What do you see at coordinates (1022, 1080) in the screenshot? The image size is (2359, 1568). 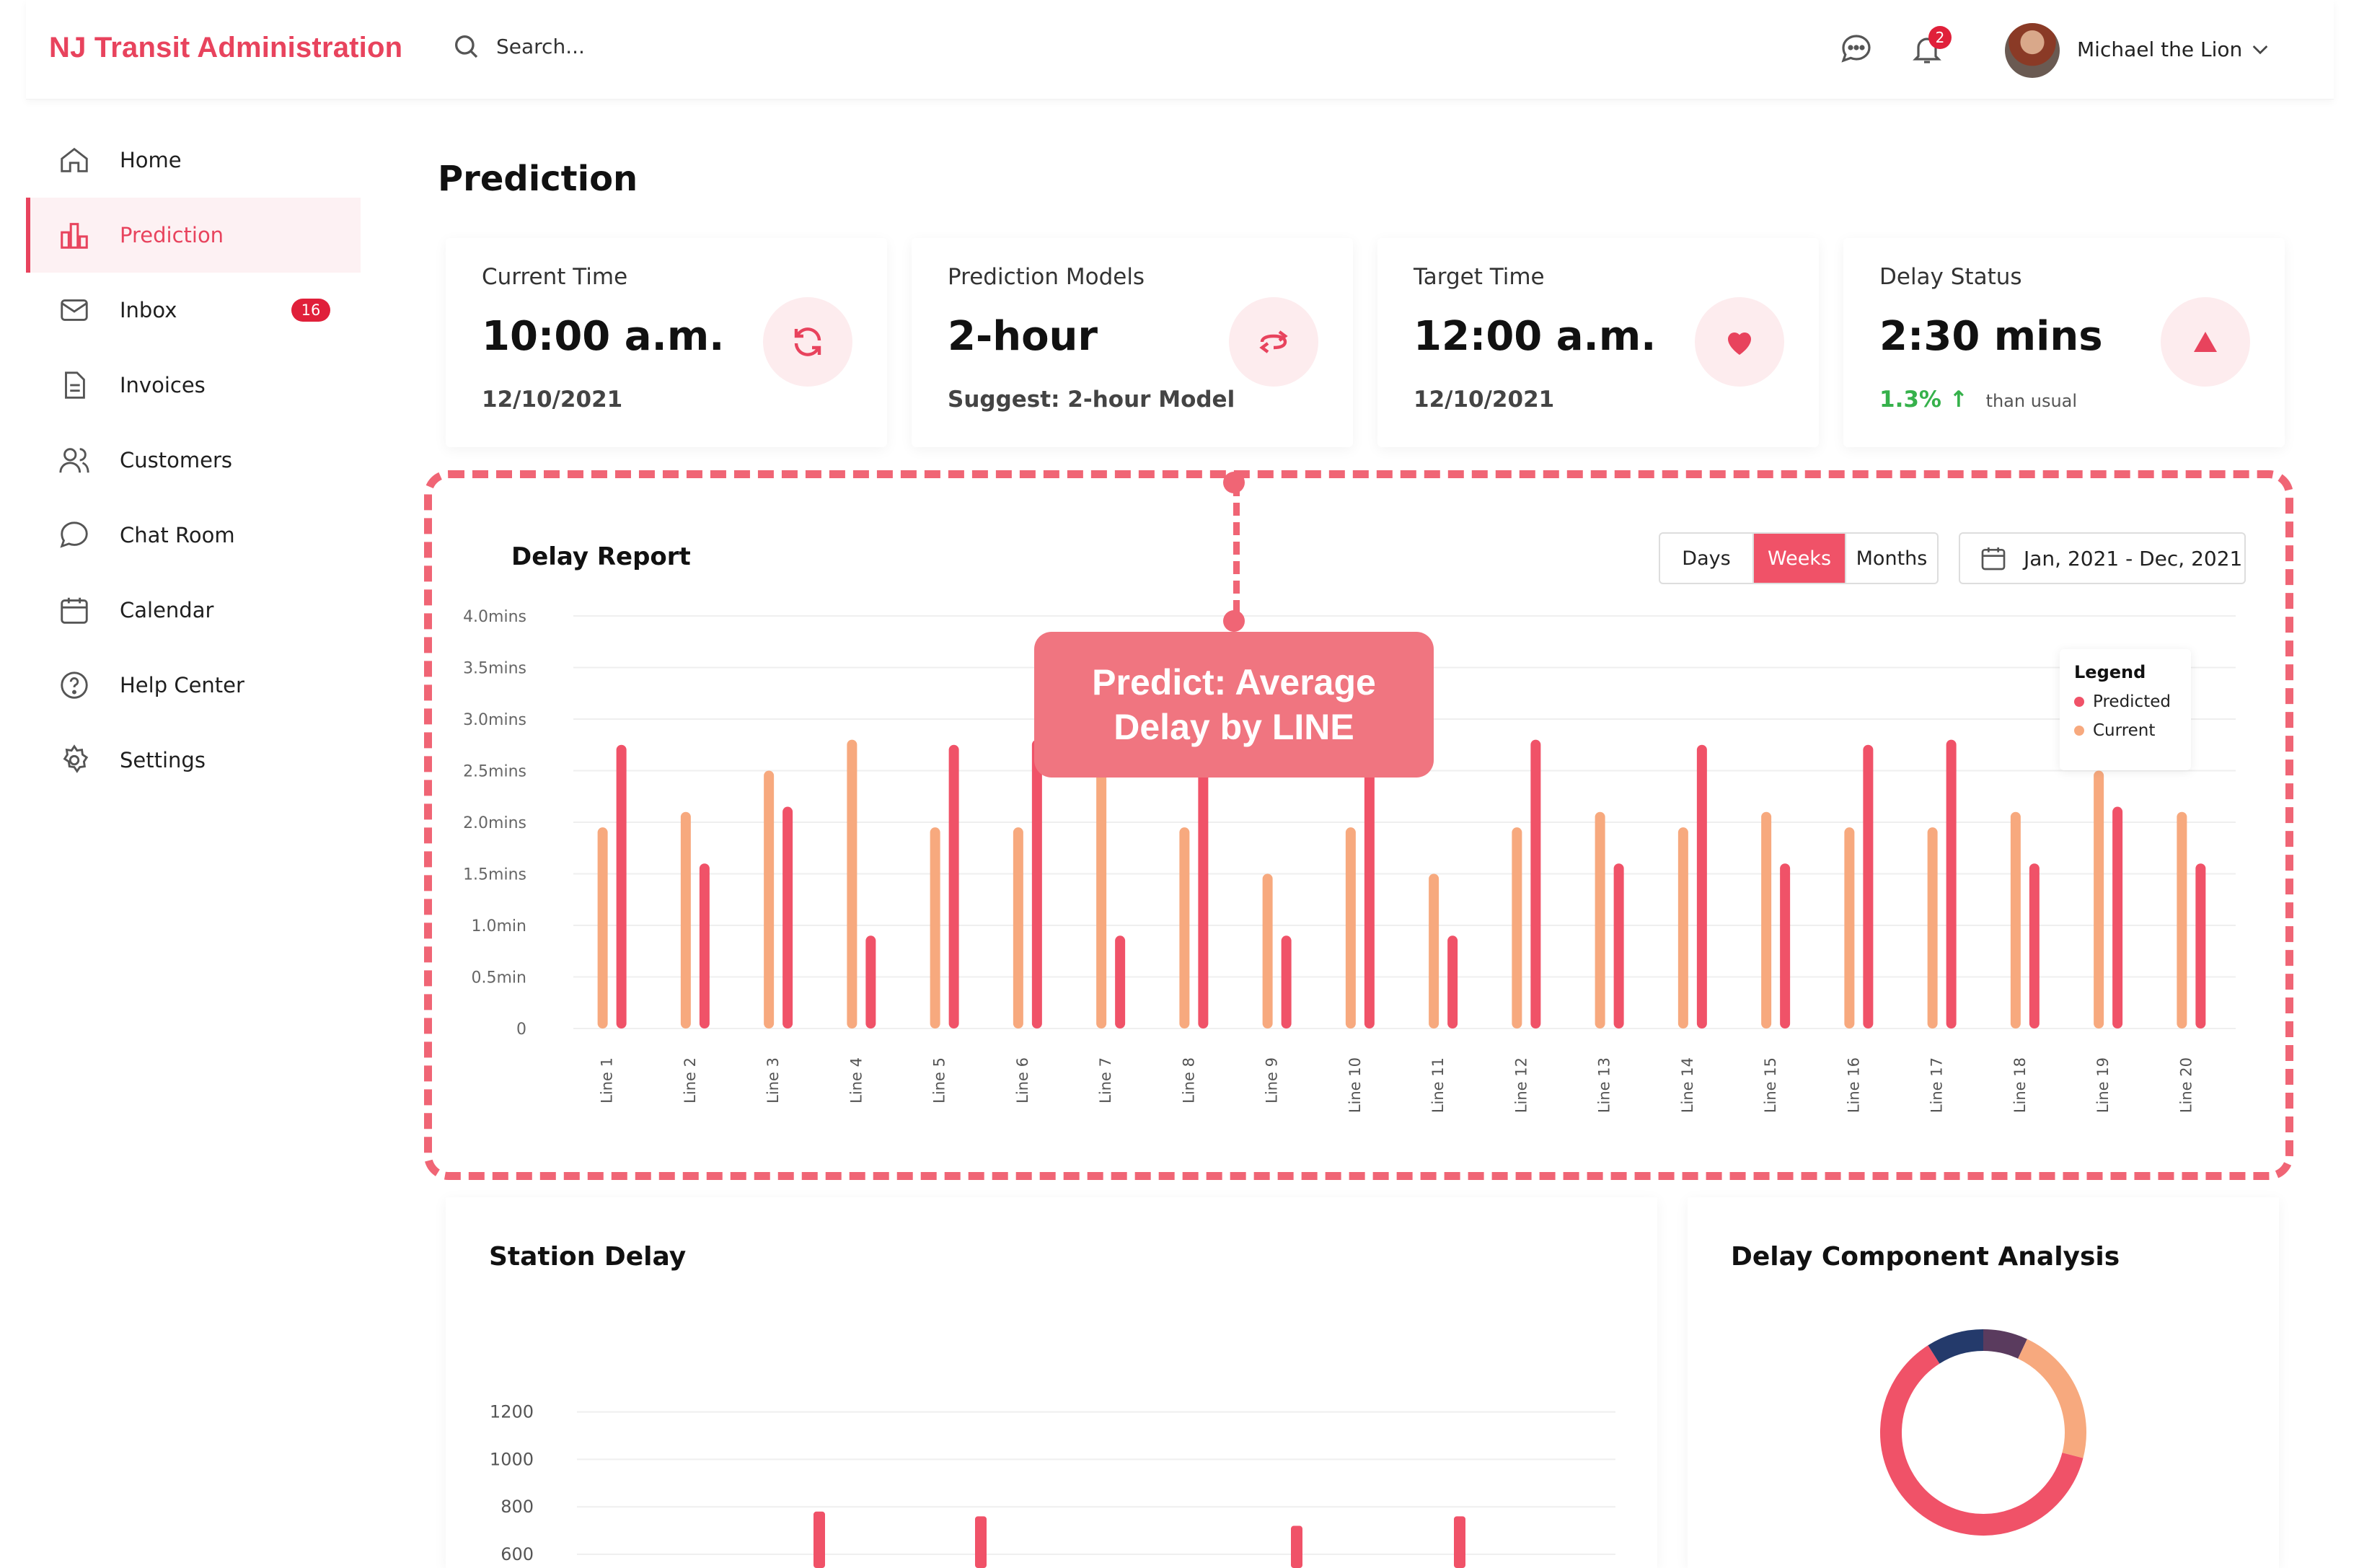 I see `x-tick-label: Line 6` at bounding box center [1022, 1080].